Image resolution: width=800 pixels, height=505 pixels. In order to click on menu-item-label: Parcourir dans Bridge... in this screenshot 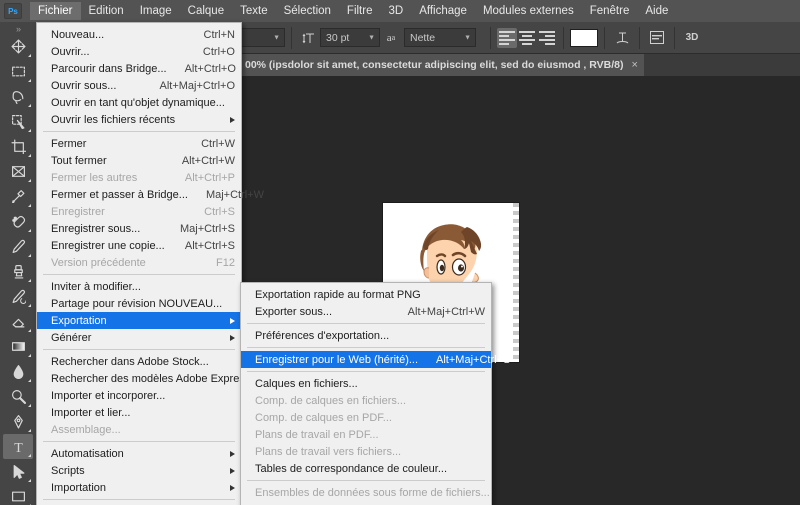, I will do `click(109, 68)`.